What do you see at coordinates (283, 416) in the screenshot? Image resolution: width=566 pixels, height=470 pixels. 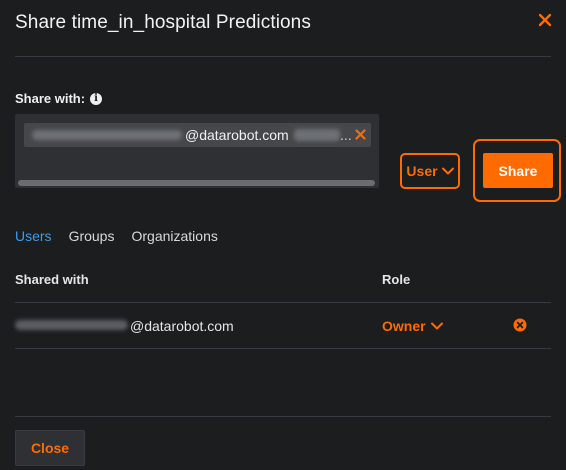 I see `footer-divider` at bounding box center [283, 416].